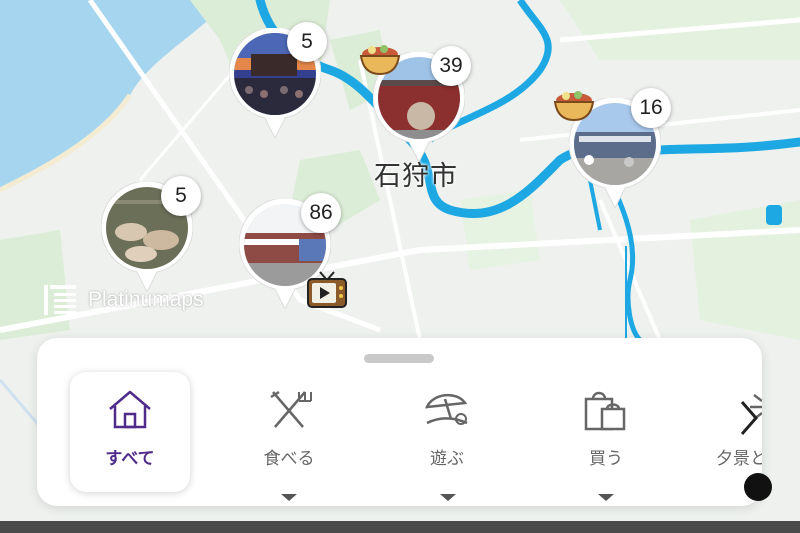  Describe the element at coordinates (291, 409) in the screenshot. I see `fork-knife-icon` at that location.